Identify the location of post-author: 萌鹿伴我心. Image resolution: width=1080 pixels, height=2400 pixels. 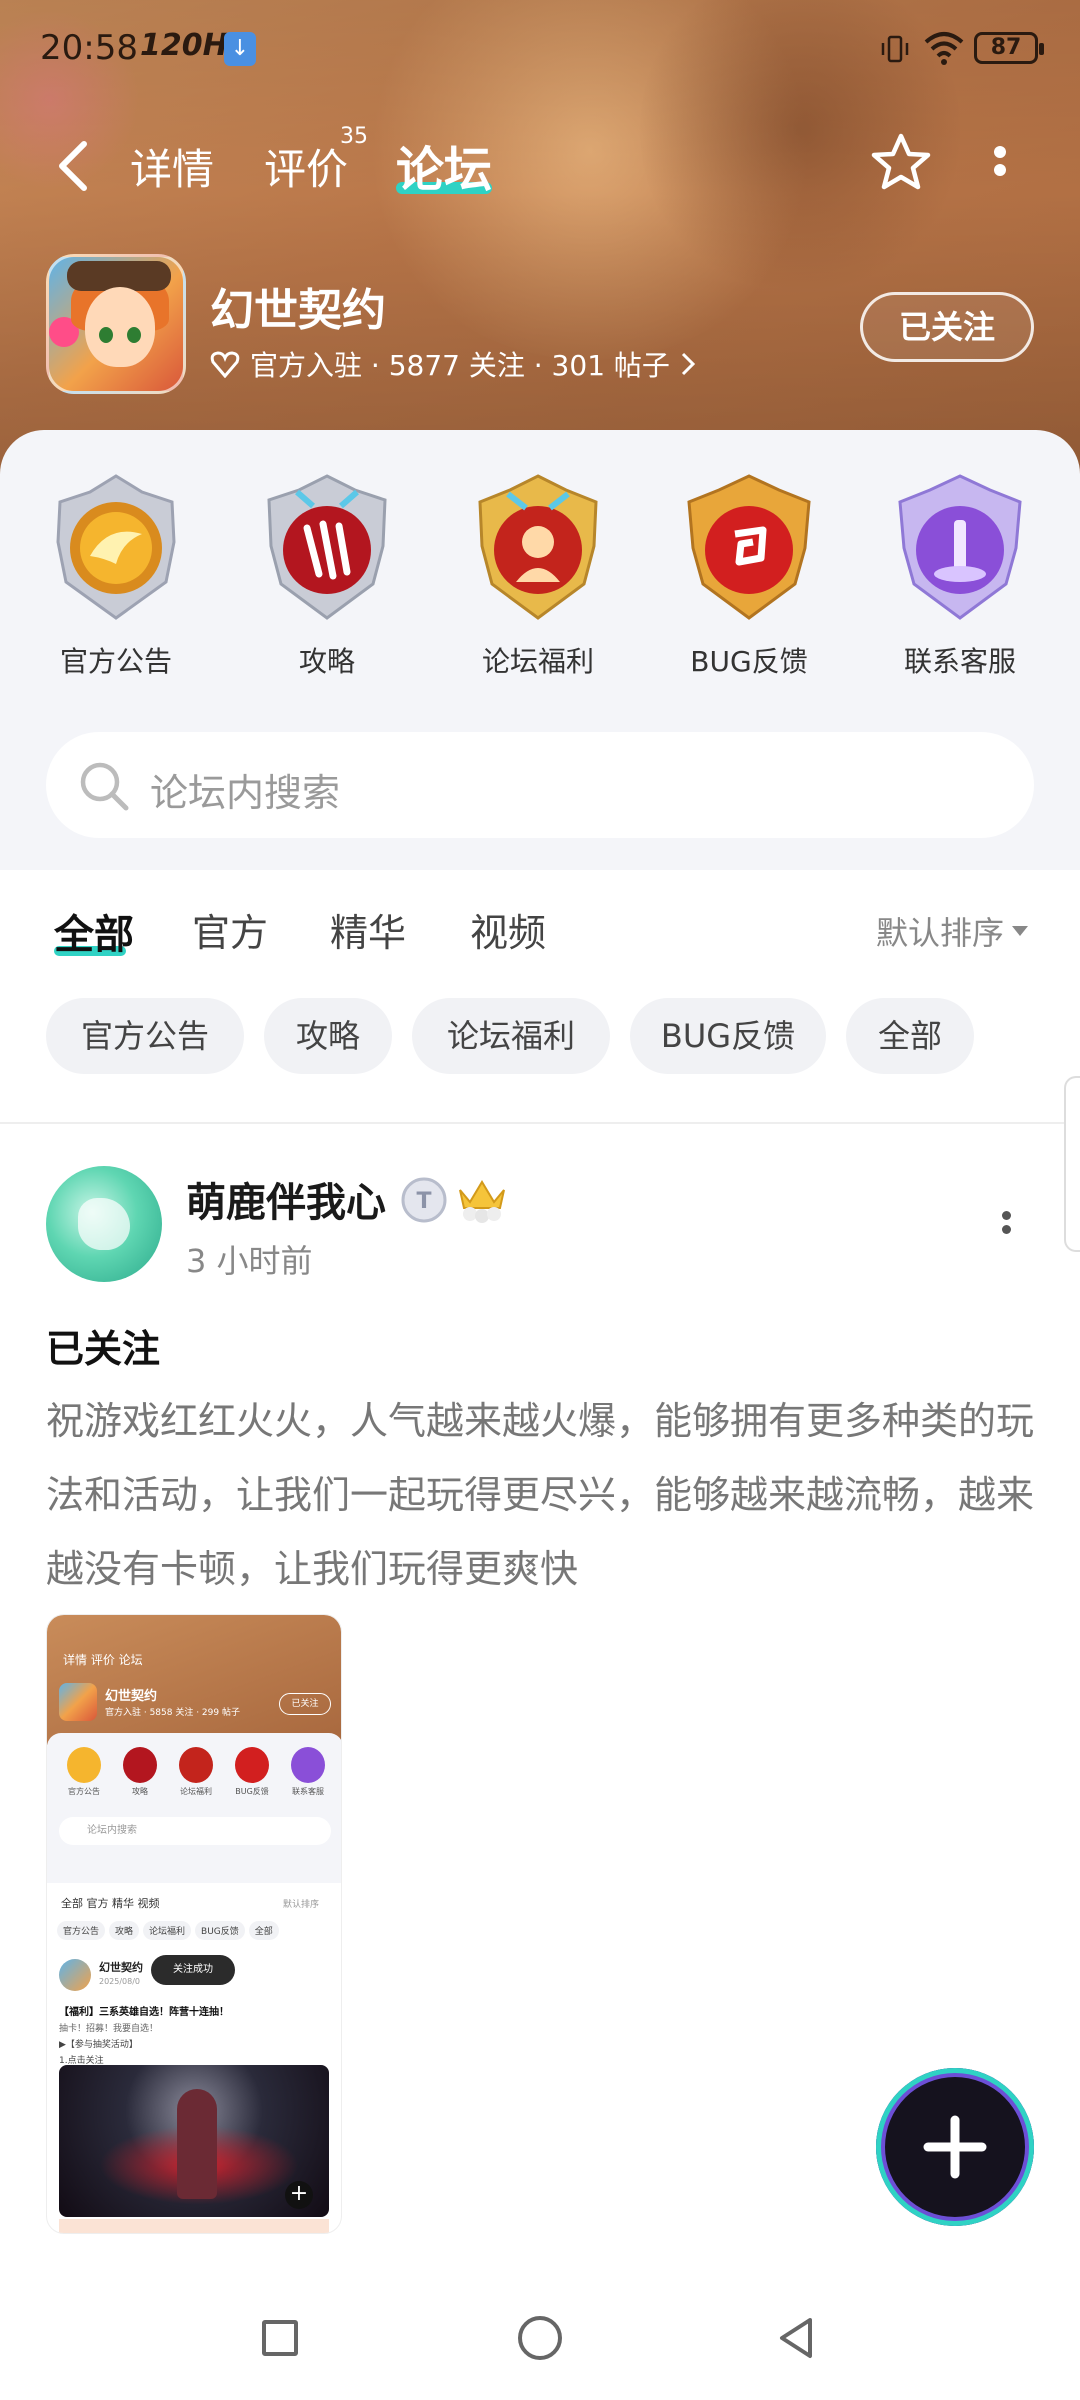
(286, 1199).